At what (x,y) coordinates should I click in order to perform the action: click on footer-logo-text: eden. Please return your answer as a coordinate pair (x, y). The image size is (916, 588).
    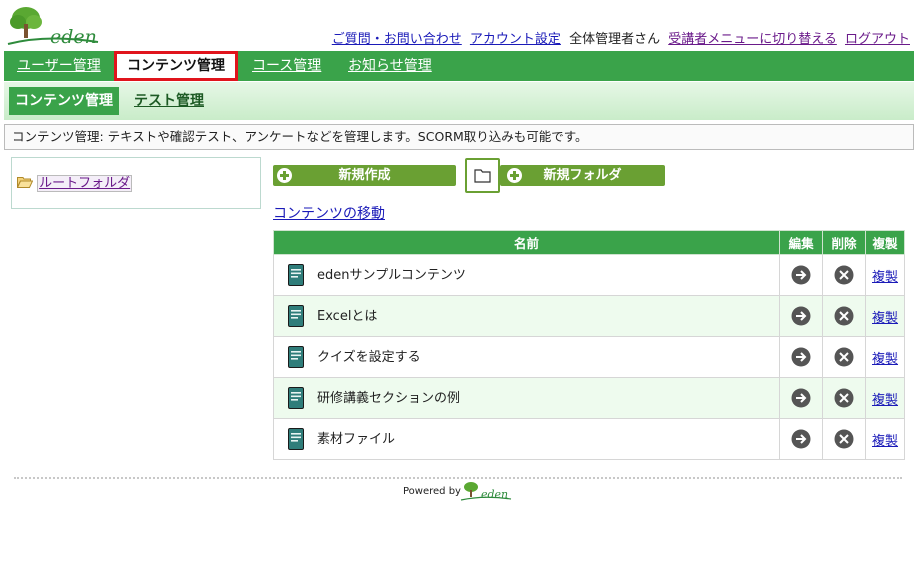
    Looking at the image, I should click on (494, 494).